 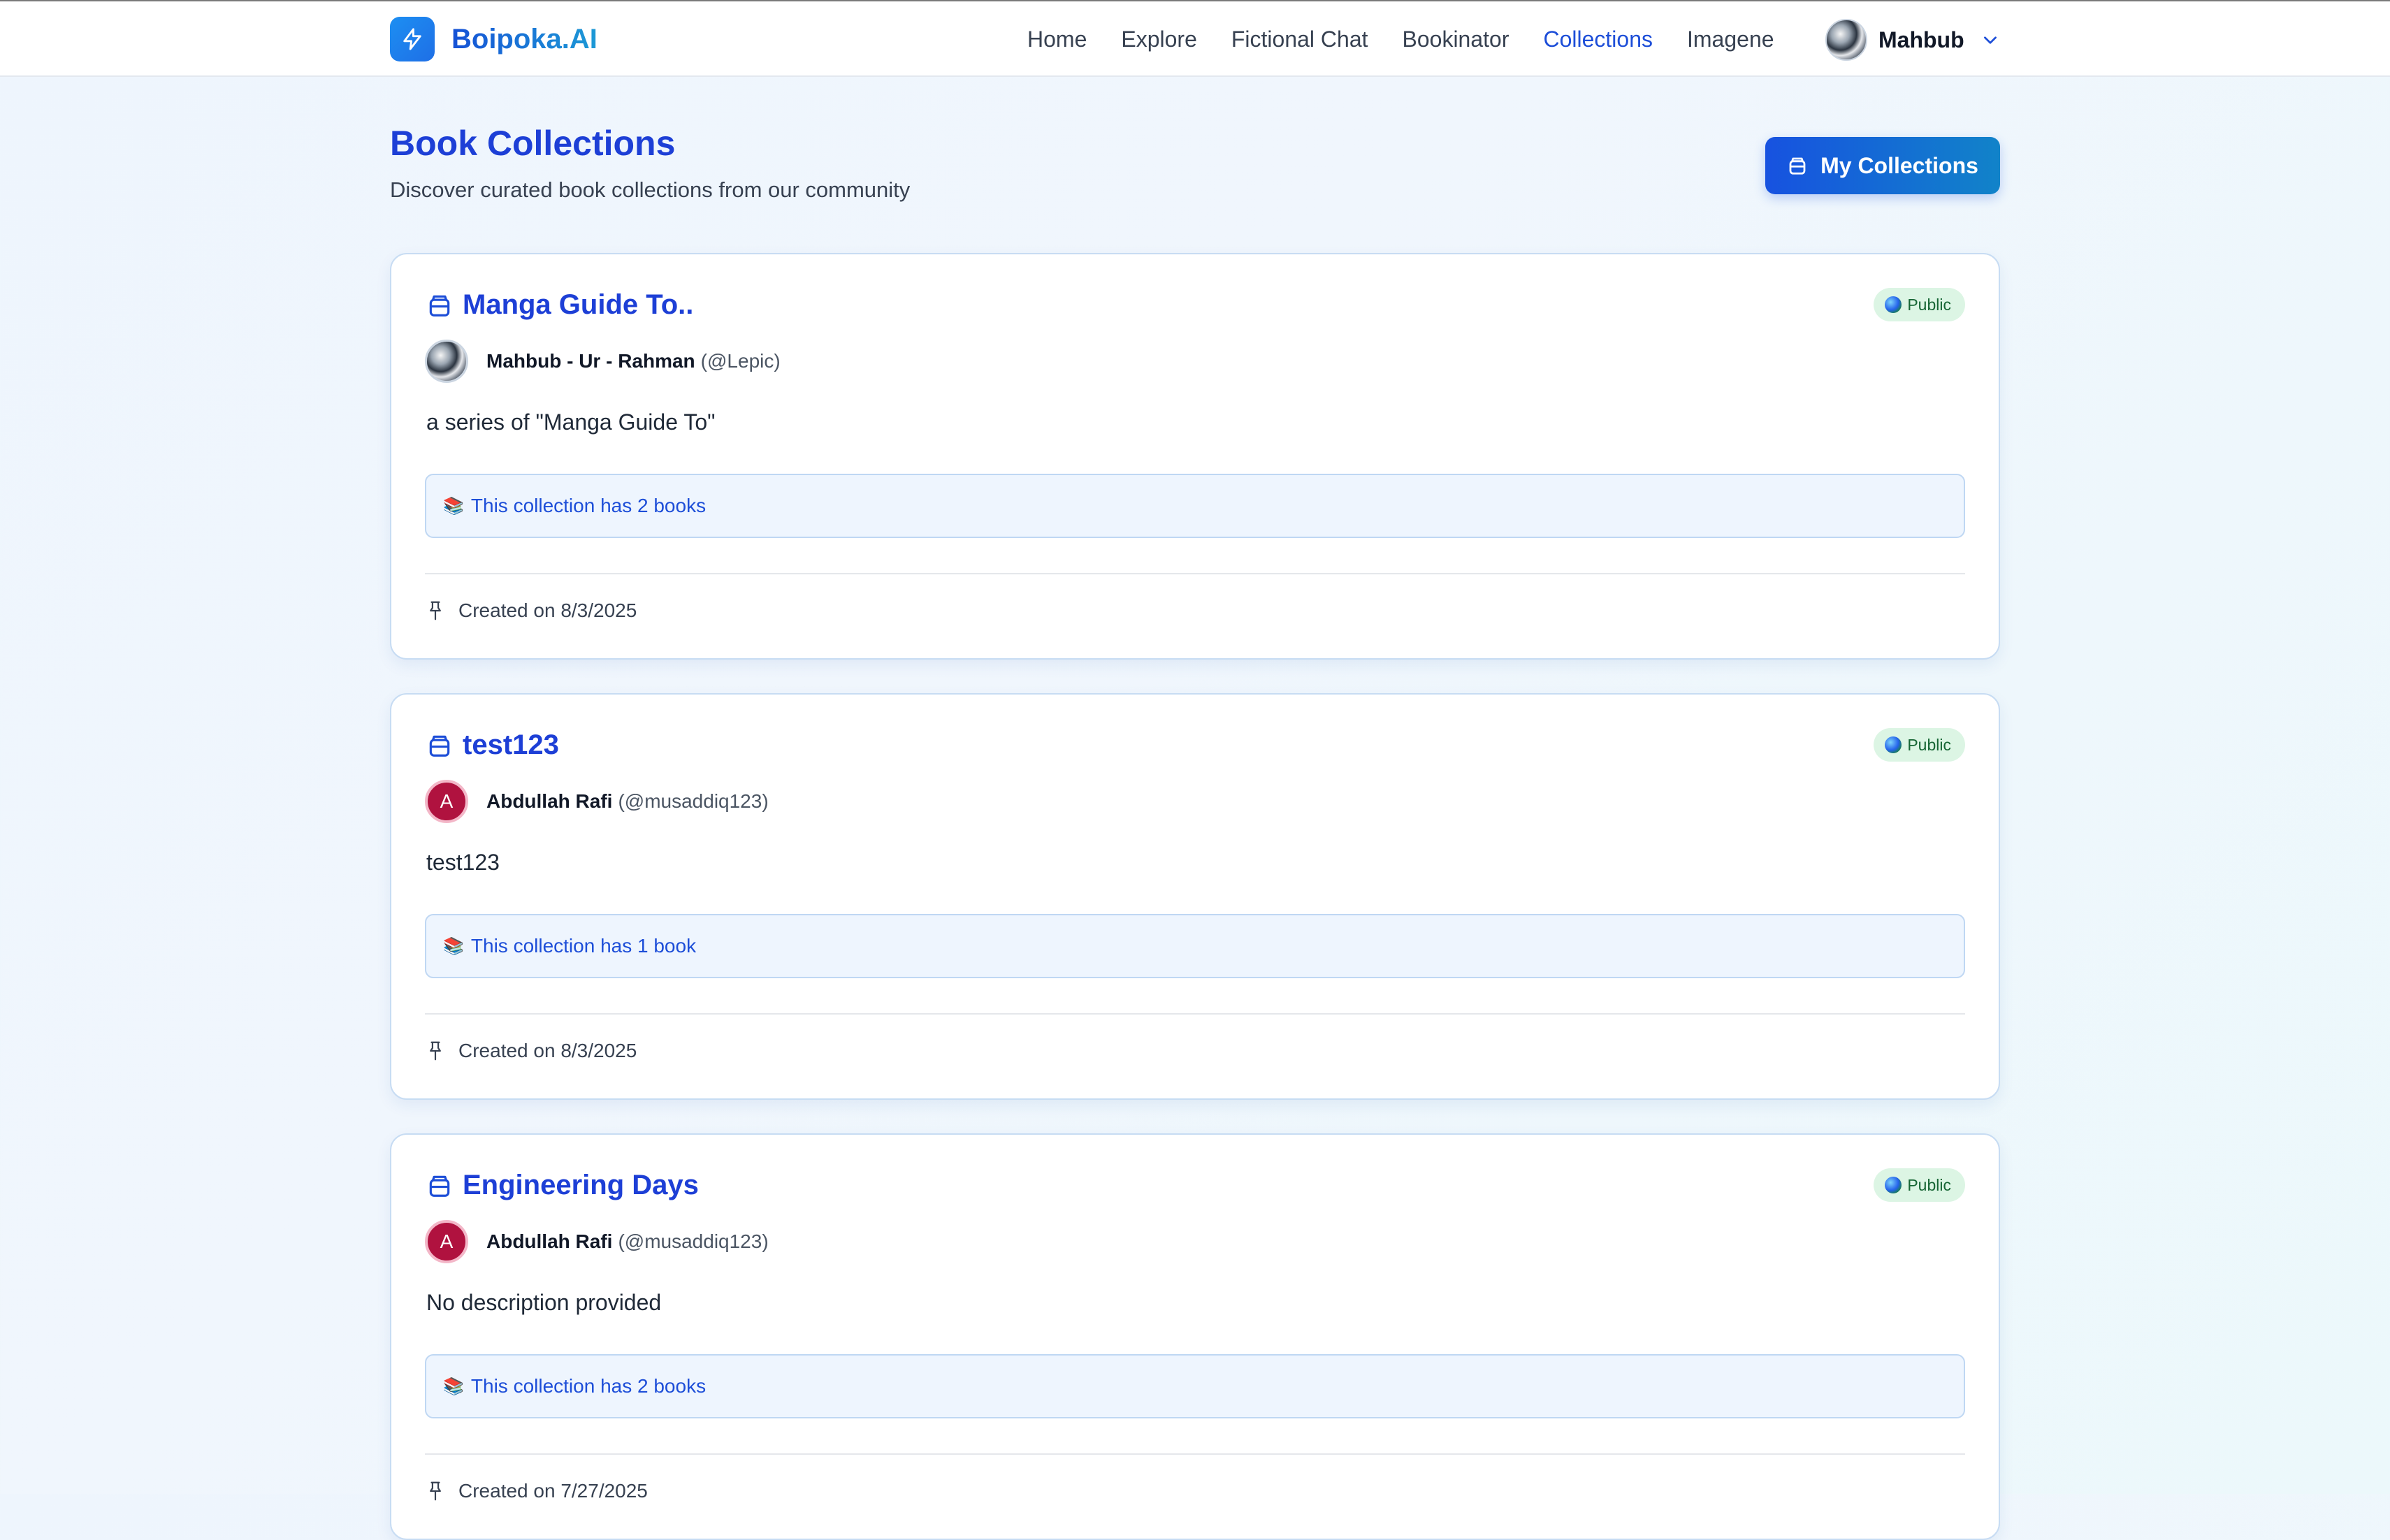 What do you see at coordinates (524, 39) in the screenshot?
I see `brand-name: Boipoka.AI` at bounding box center [524, 39].